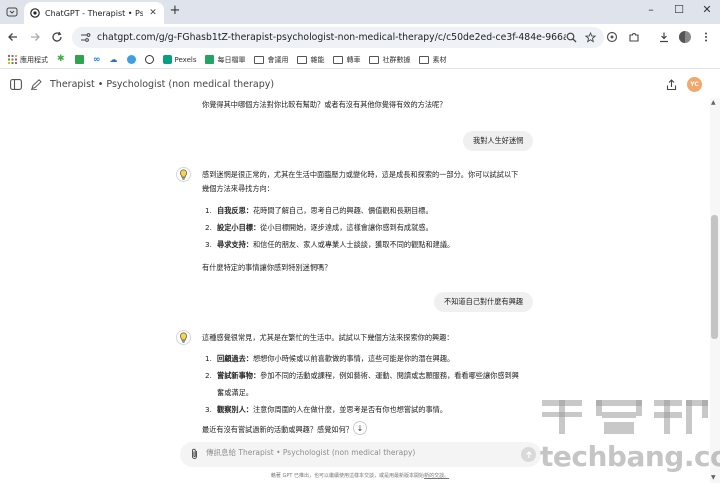  What do you see at coordinates (439, 59) in the screenshot?
I see `bookmark-label: 素材` at bounding box center [439, 59].